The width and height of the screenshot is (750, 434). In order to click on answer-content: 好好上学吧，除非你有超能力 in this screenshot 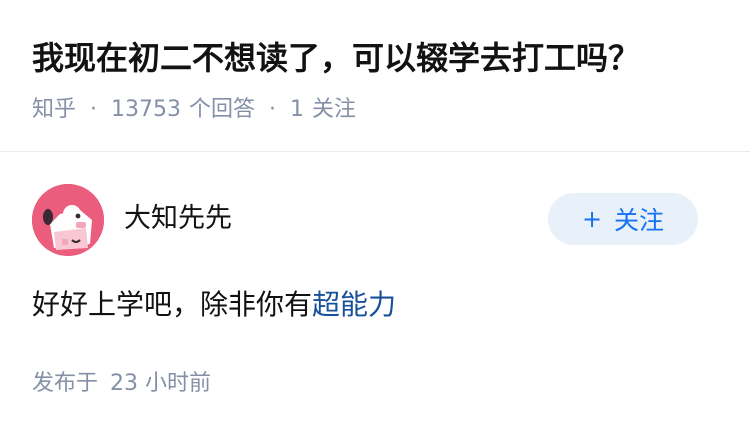, I will do `click(214, 305)`.